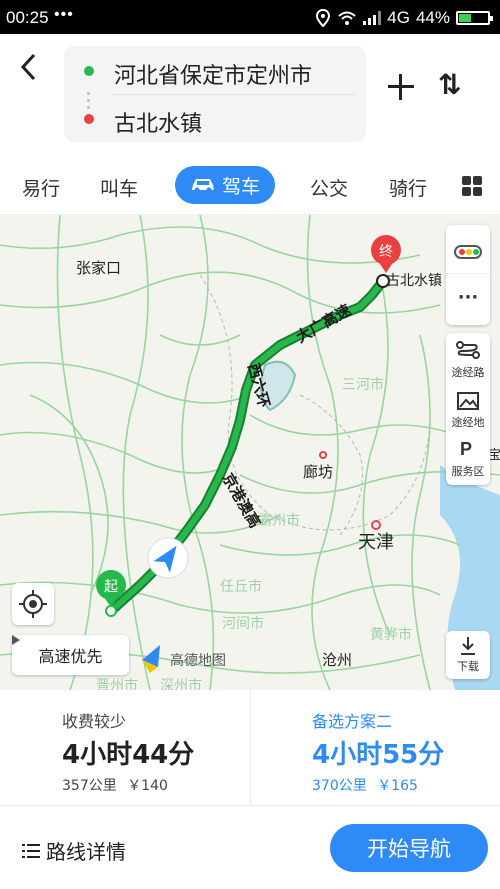  Describe the element at coordinates (468, 350) in the screenshot. I see `route-icon` at that location.